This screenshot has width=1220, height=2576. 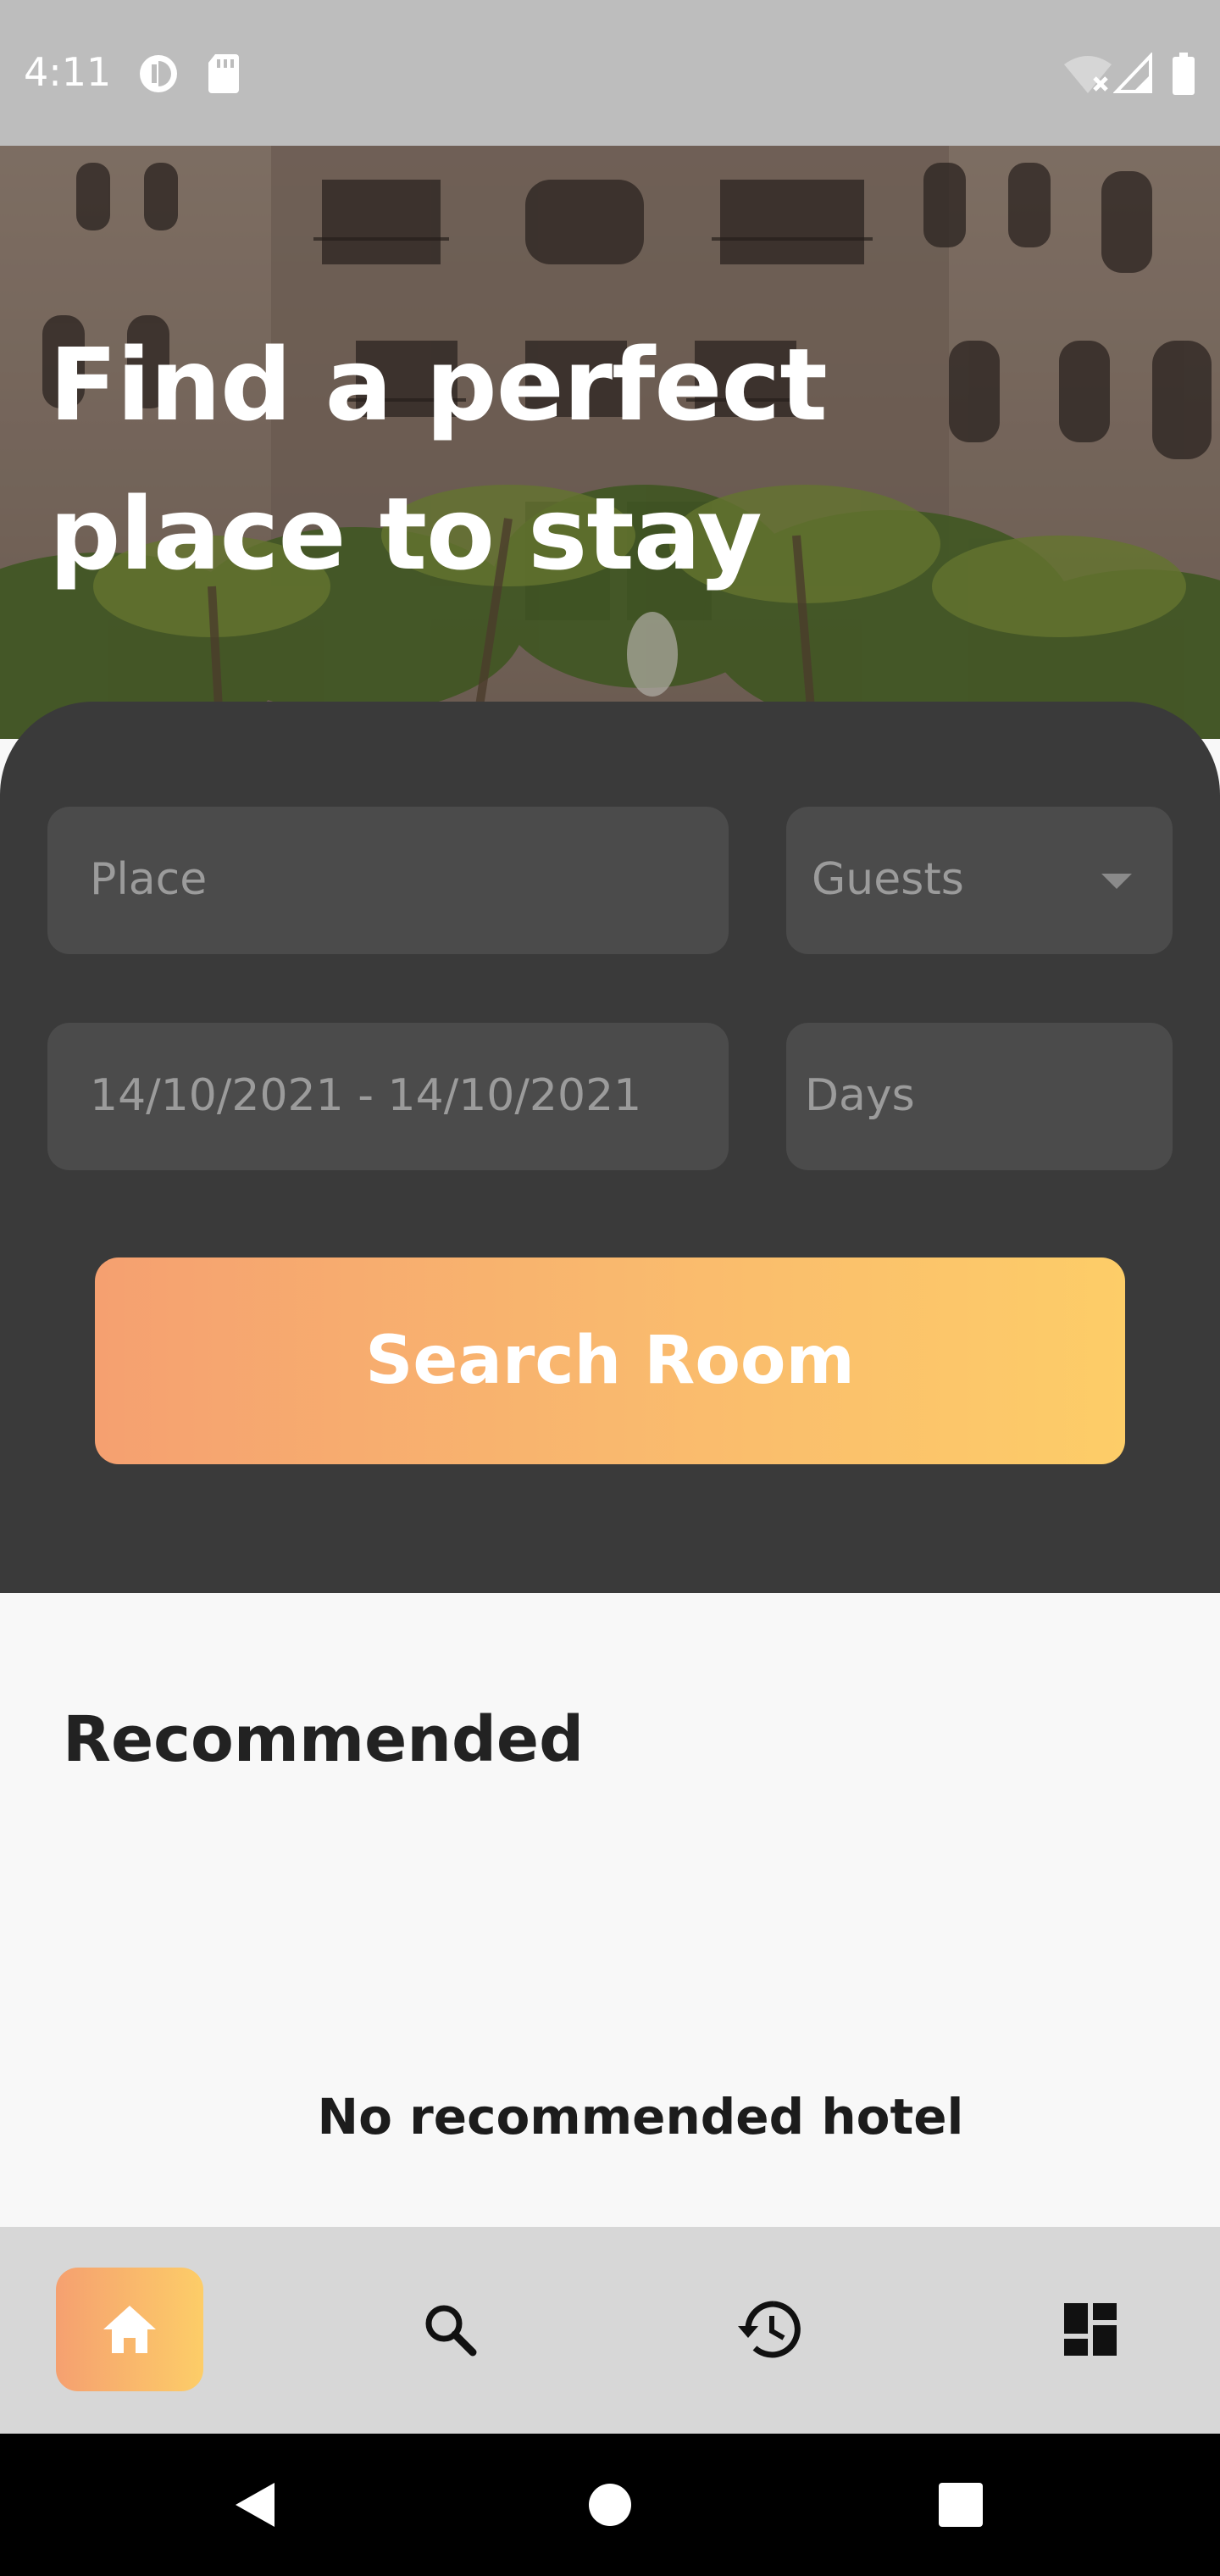 I want to click on system-recents-button, so click(x=961, y=2505).